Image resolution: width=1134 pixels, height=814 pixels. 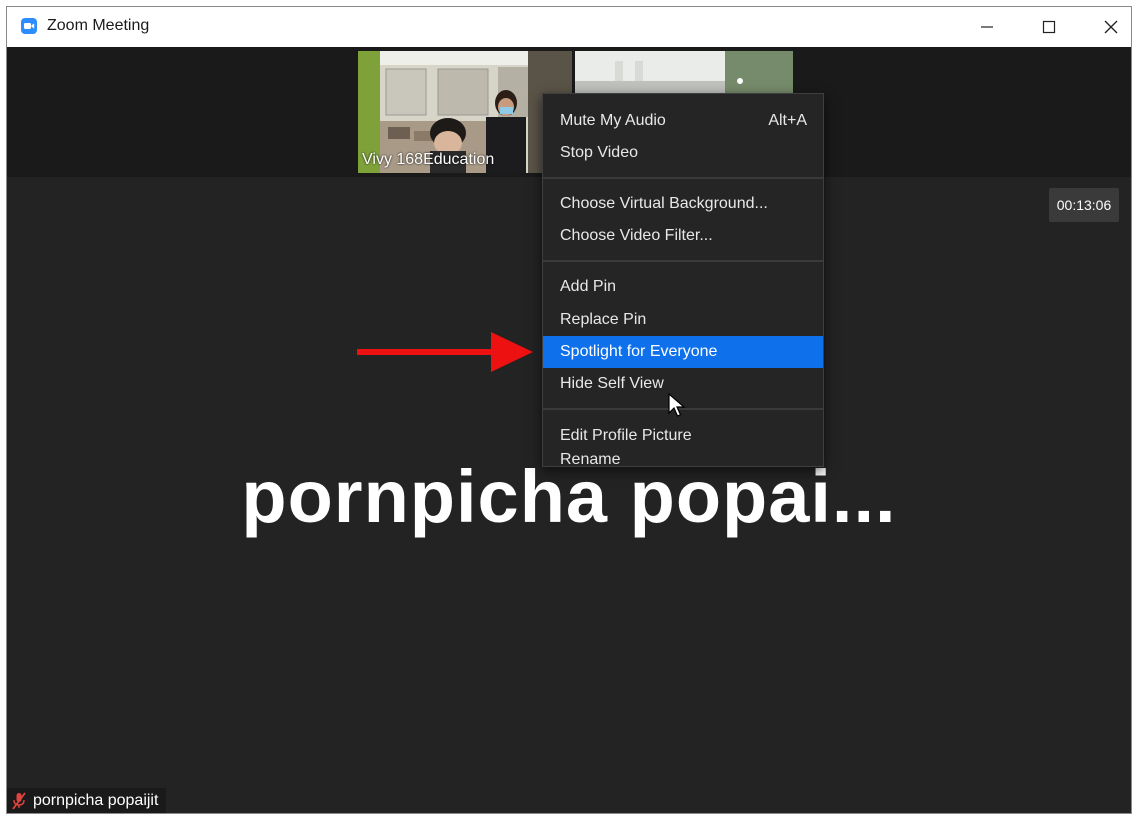 What do you see at coordinates (613, 120) in the screenshot?
I see `menu-item-label: Mute My Audio` at bounding box center [613, 120].